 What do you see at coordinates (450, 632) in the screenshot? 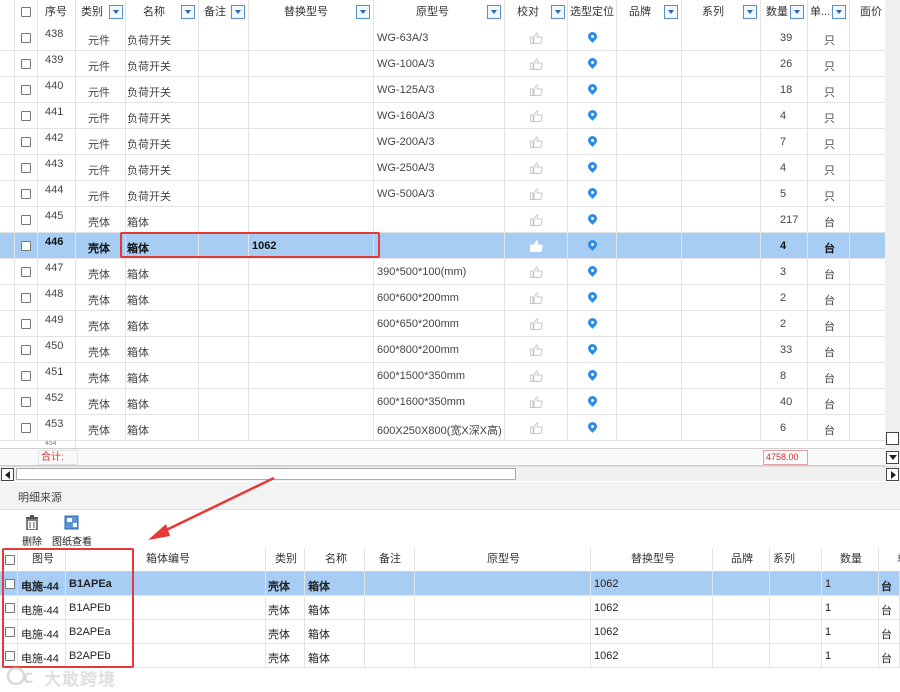
I see `detail-table-row: 电施-44 B2APEa 壳体 箱体 1062 1 台` at bounding box center [450, 632].